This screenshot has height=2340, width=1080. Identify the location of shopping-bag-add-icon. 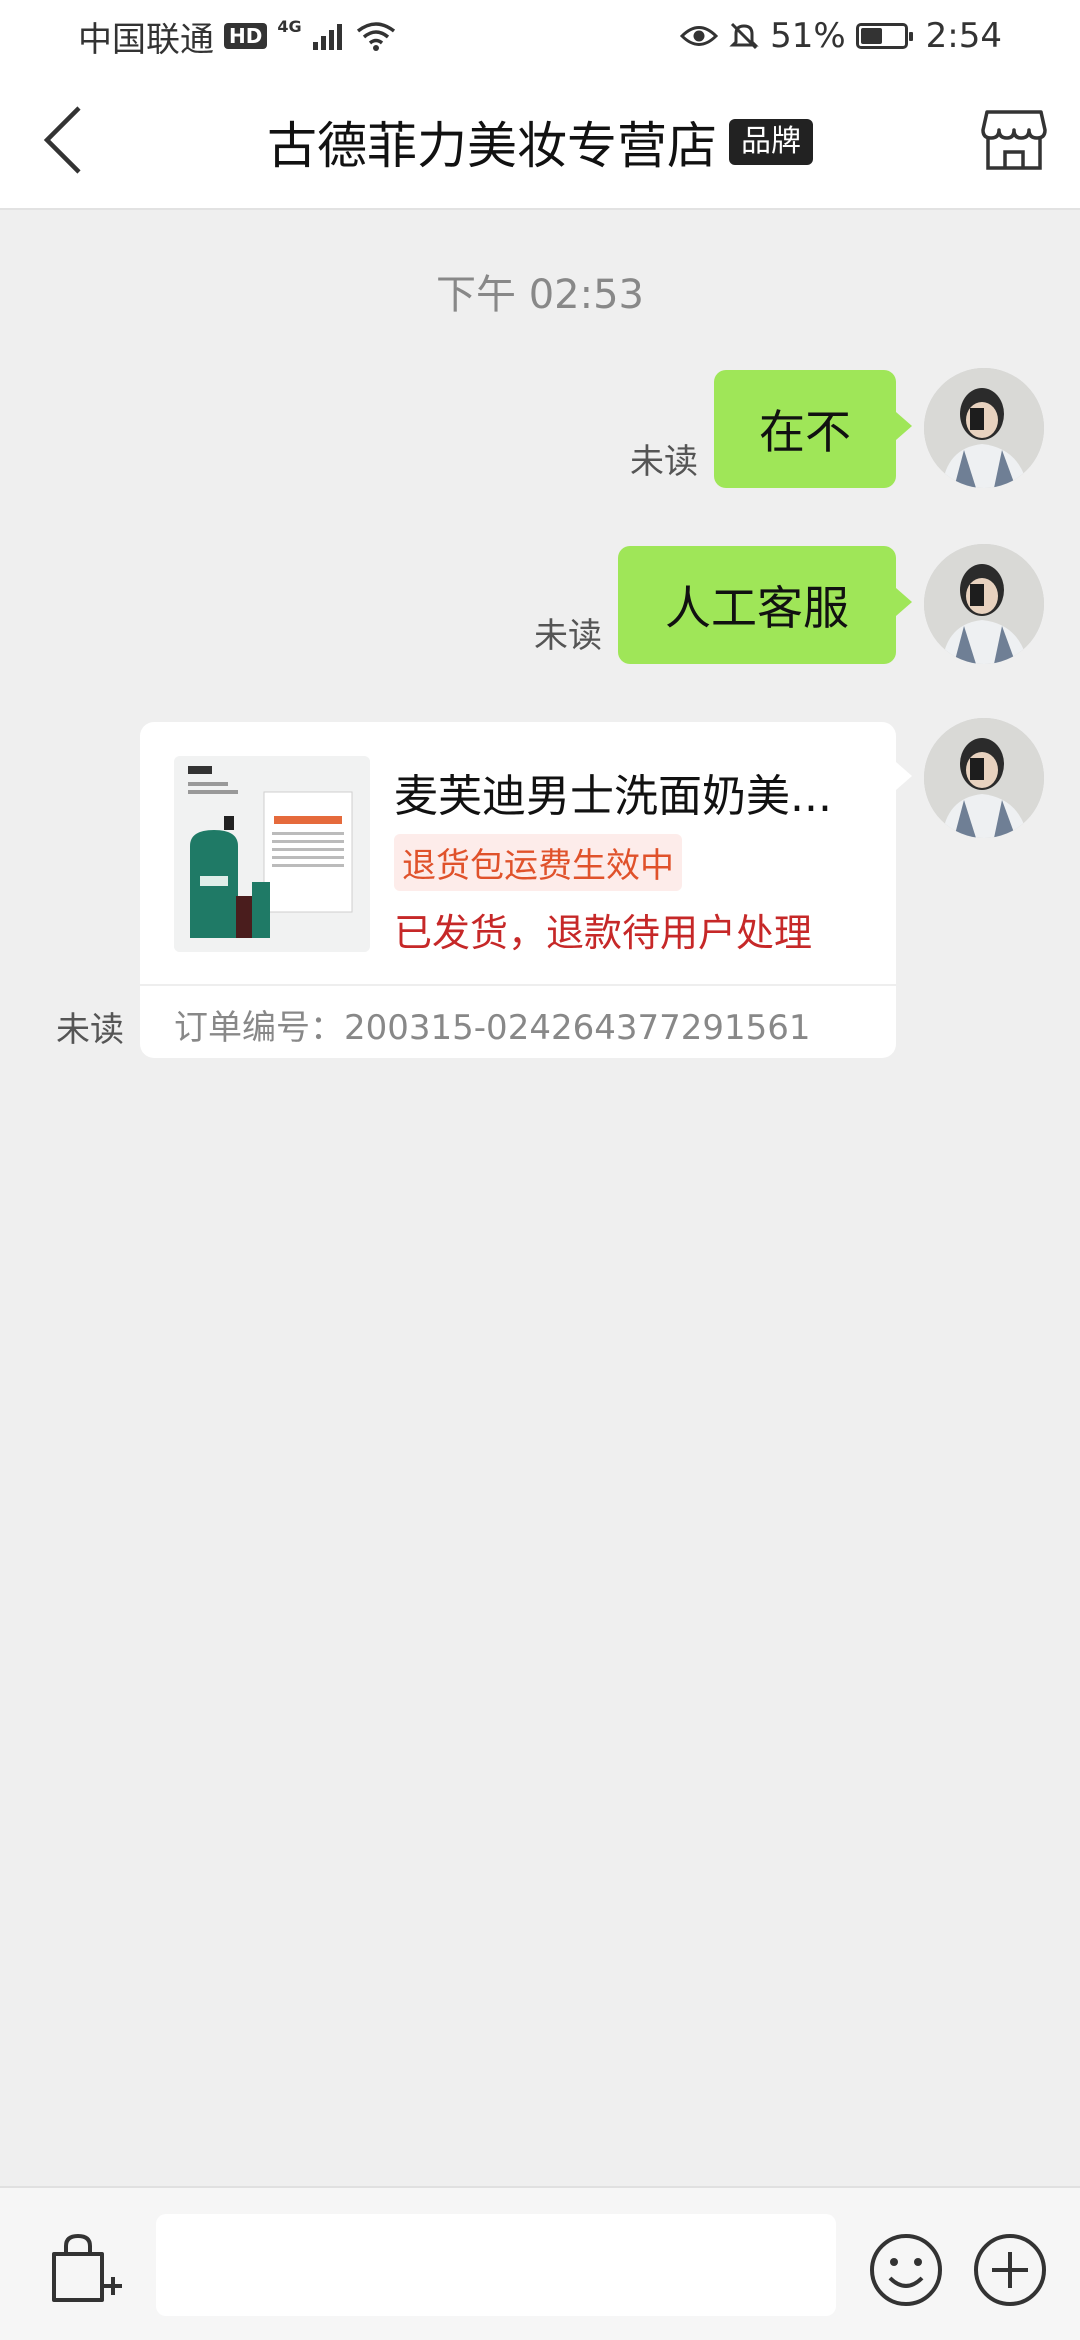
(87, 2267).